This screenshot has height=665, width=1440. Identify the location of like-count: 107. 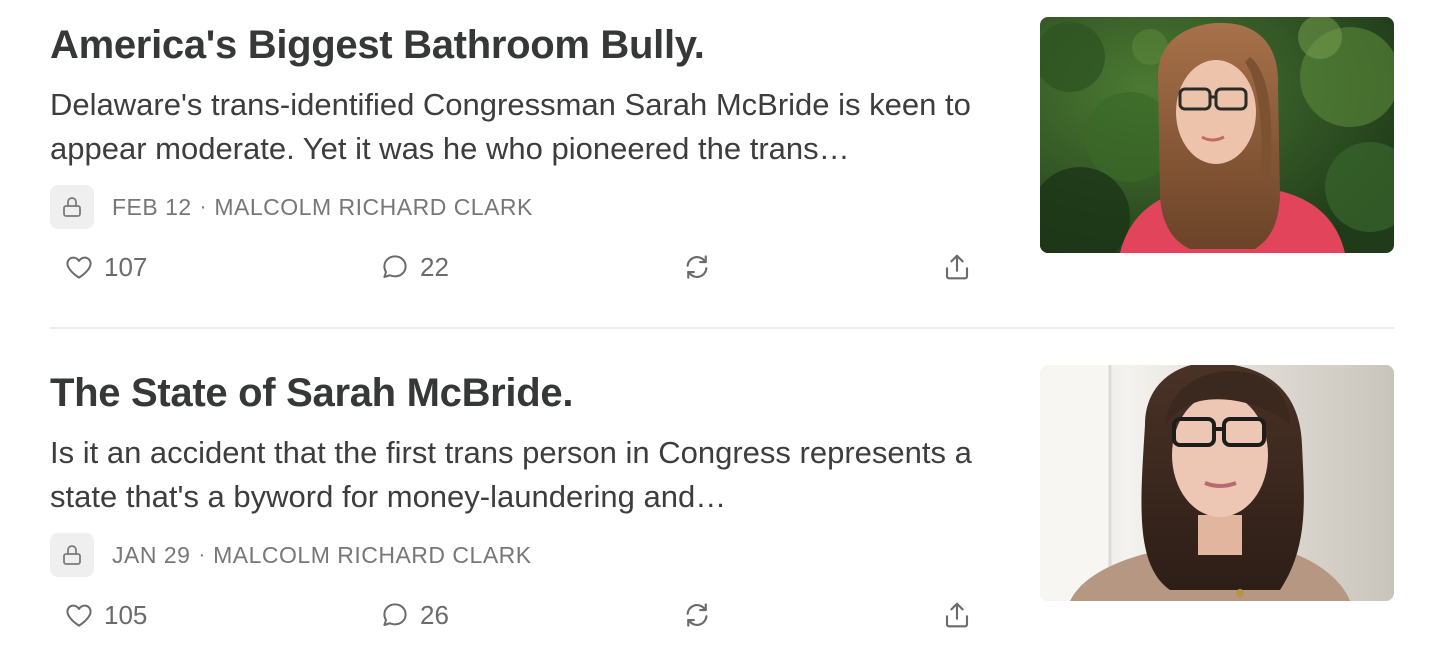
(126, 266).